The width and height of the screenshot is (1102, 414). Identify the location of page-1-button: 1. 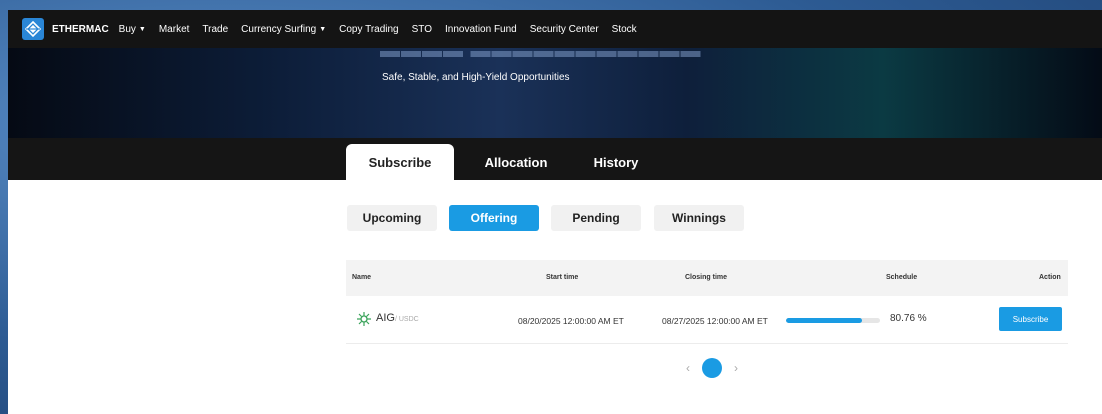
(712, 368).